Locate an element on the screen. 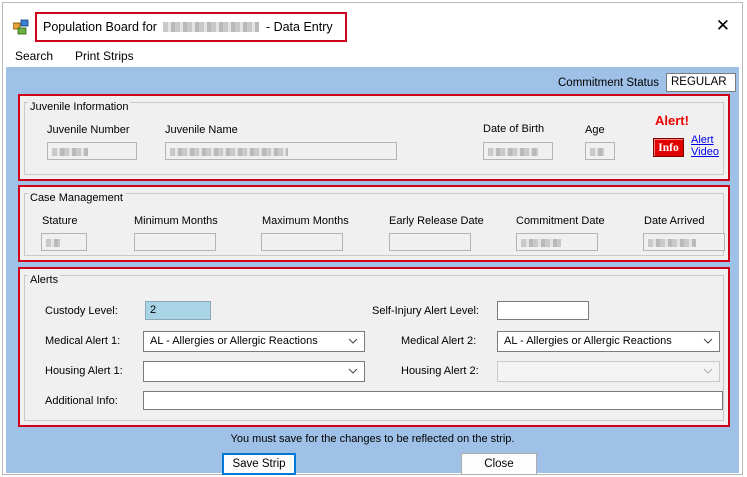  juvenile-information-legend: Juvenile Information is located at coordinates (79, 107).